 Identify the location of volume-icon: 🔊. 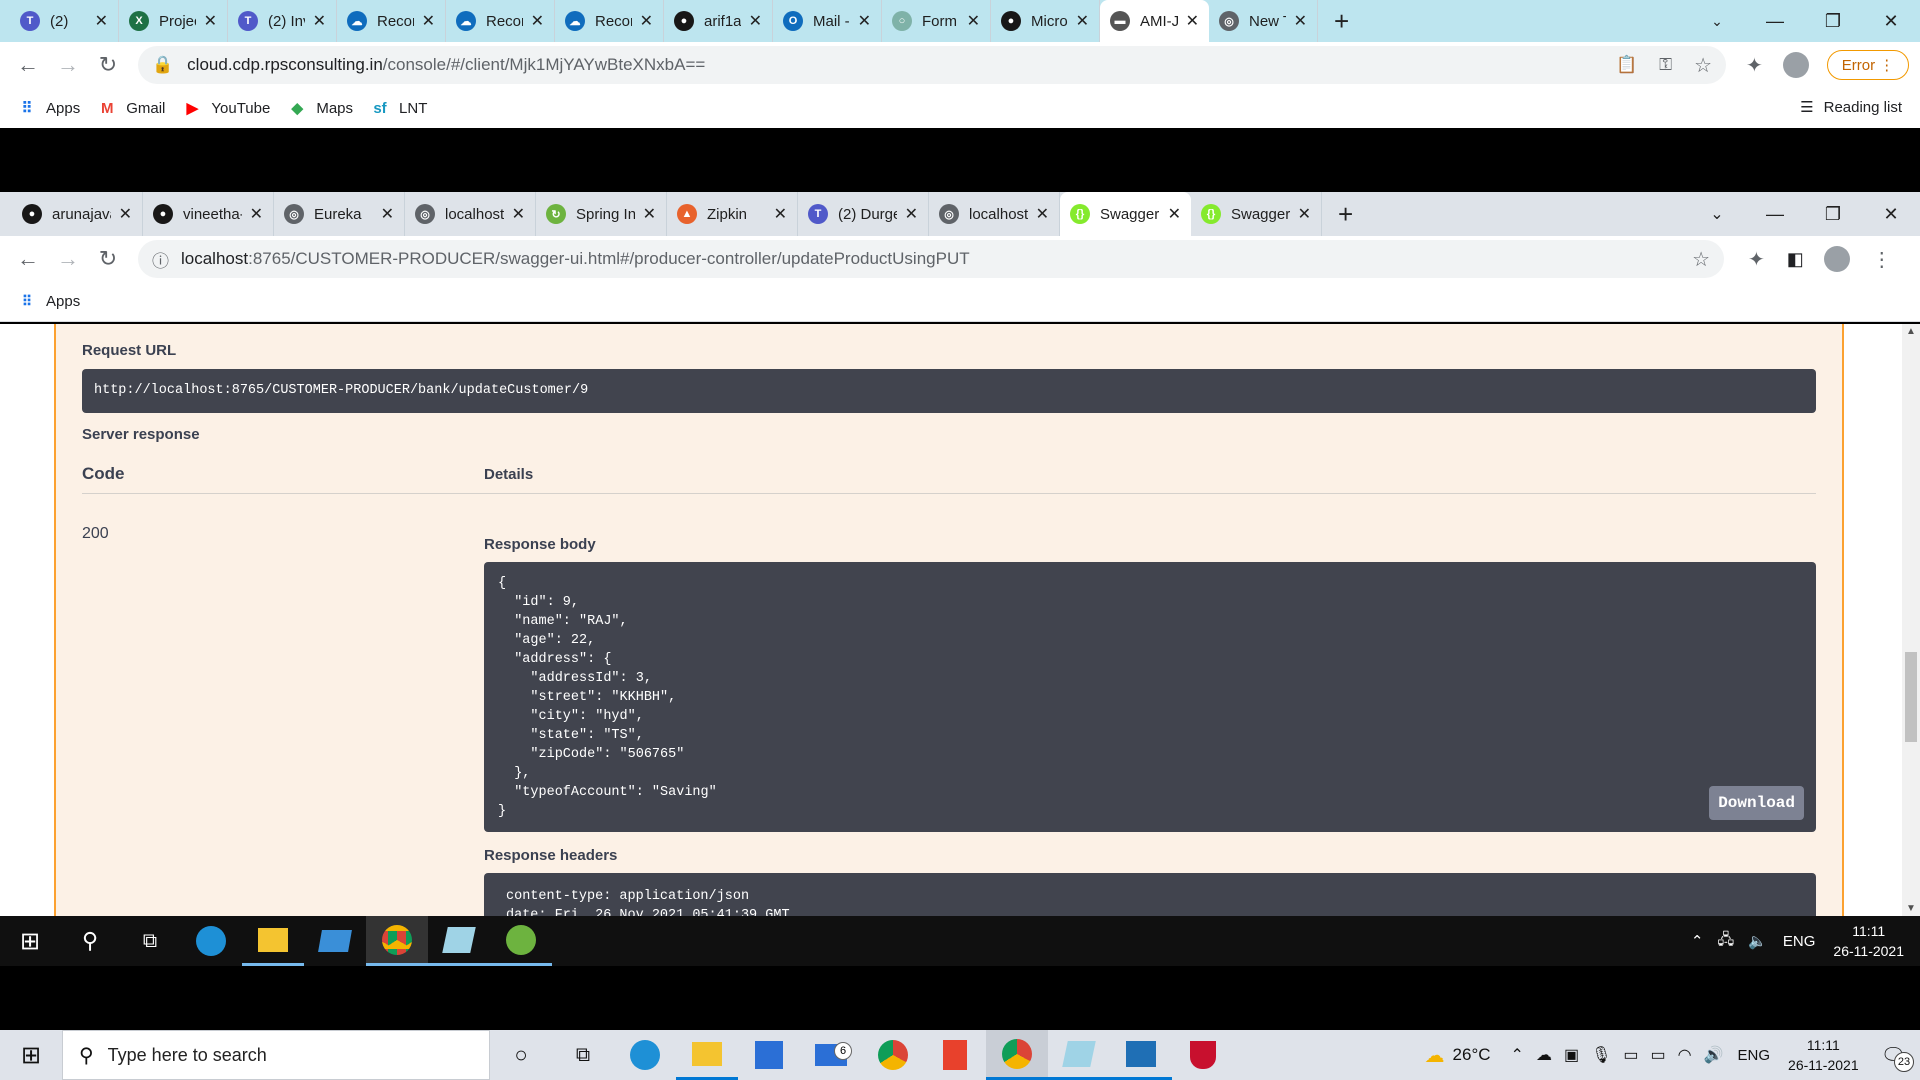
(1714, 1055).